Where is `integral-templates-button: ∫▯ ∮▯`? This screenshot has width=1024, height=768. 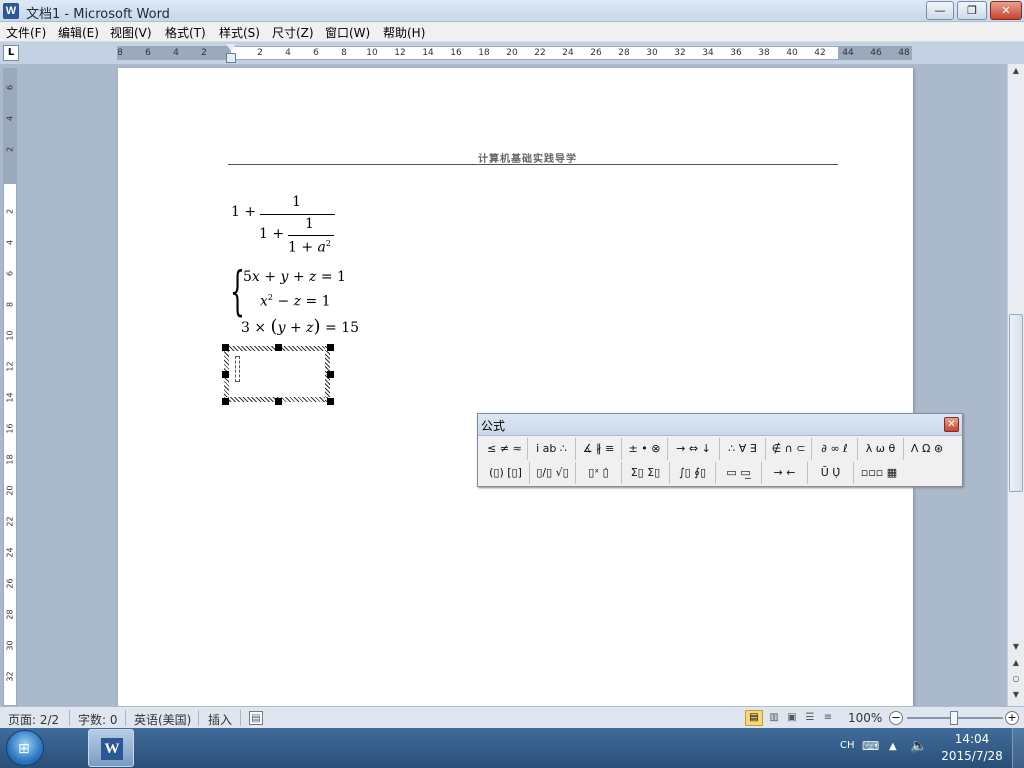 integral-templates-button: ∫▯ ∮▯ is located at coordinates (693, 473).